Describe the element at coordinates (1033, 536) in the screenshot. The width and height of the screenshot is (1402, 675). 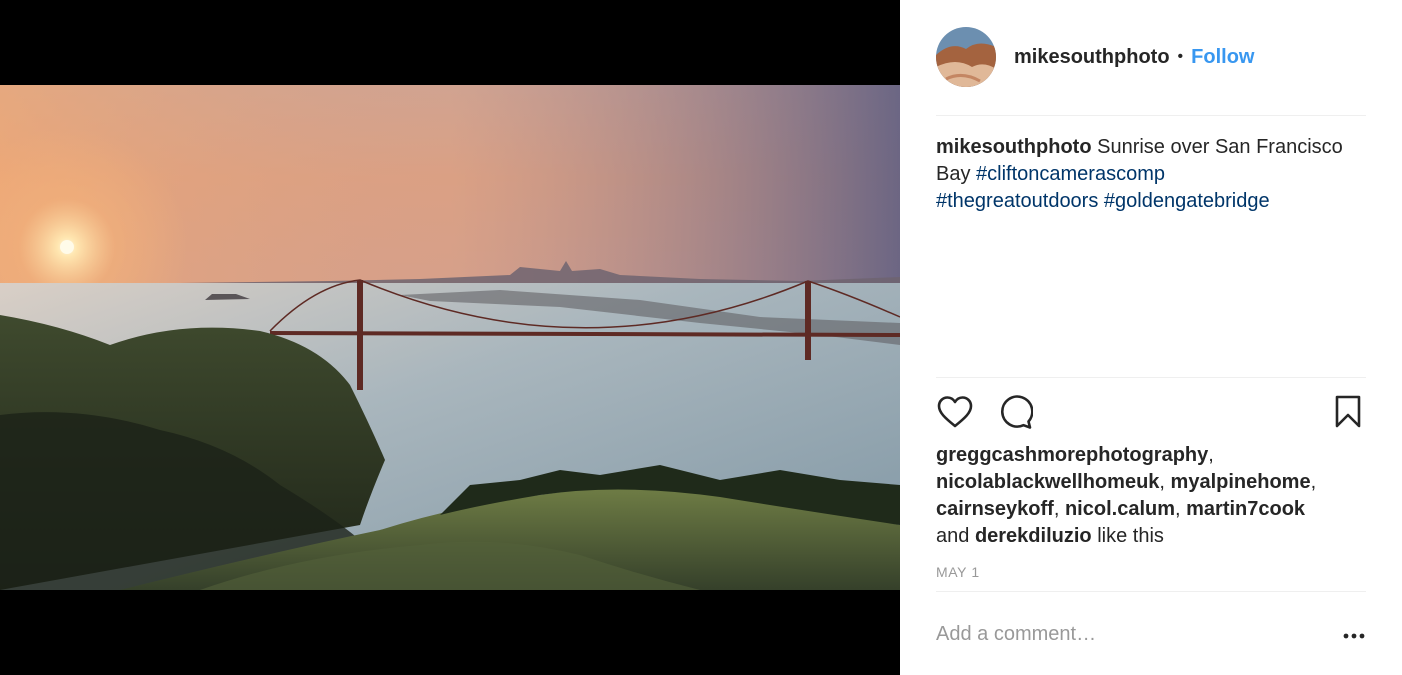
I see `liker-username: derekdiluzio` at that location.